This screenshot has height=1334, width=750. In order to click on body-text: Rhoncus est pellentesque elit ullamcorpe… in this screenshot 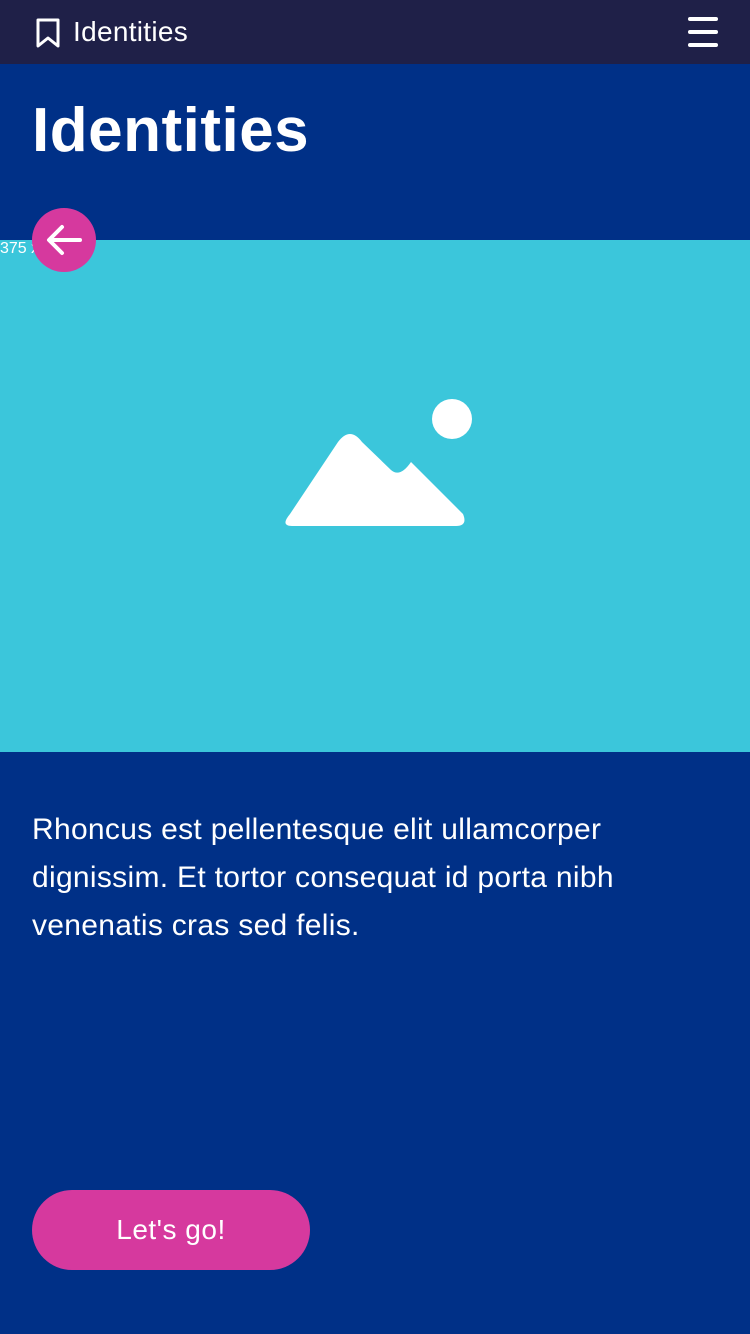, I will do `click(323, 877)`.